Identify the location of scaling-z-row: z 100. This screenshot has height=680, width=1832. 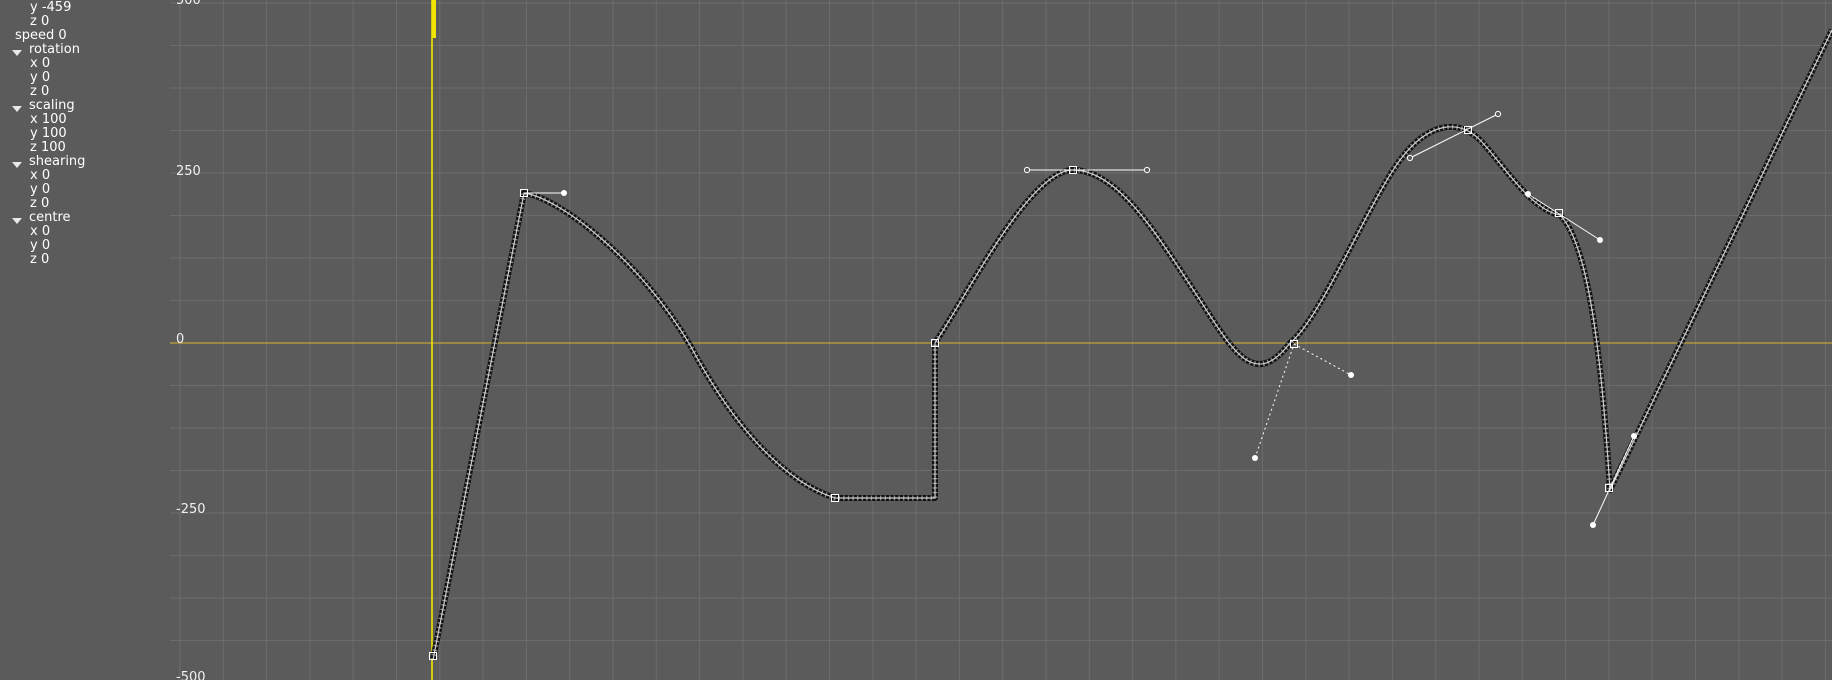
(48, 148).